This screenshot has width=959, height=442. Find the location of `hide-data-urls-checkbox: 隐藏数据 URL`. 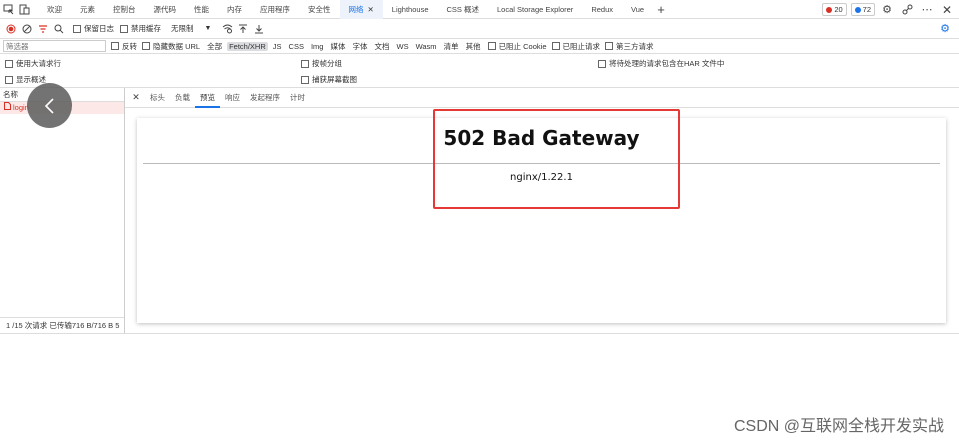

hide-data-urls-checkbox: 隐藏数据 URL is located at coordinates (171, 46).